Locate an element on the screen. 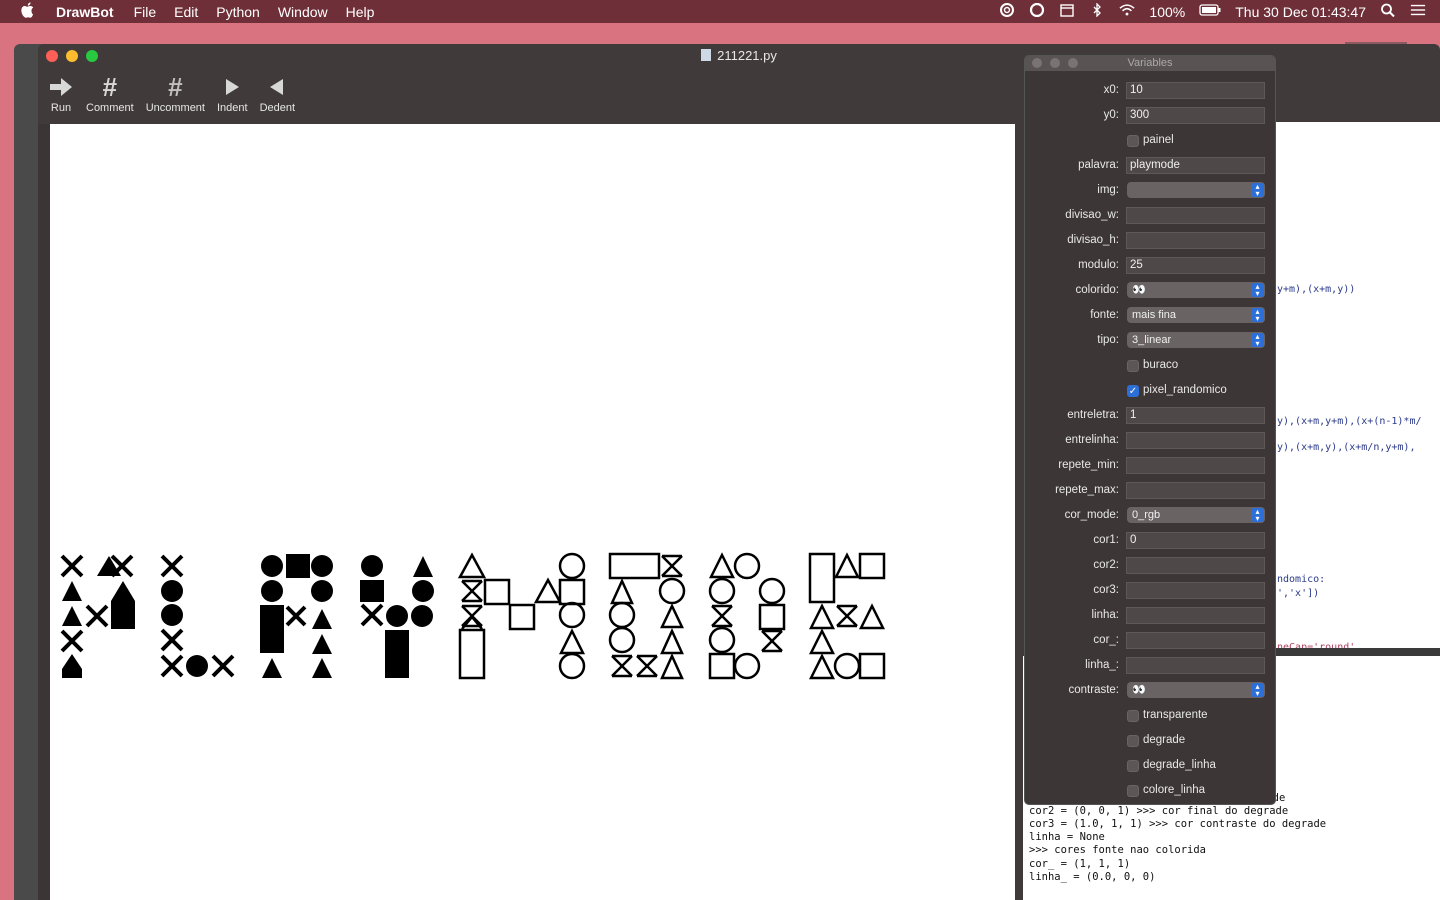 Image resolution: width=1440 pixels, height=900 pixels. menu-file: File is located at coordinates (145, 12).